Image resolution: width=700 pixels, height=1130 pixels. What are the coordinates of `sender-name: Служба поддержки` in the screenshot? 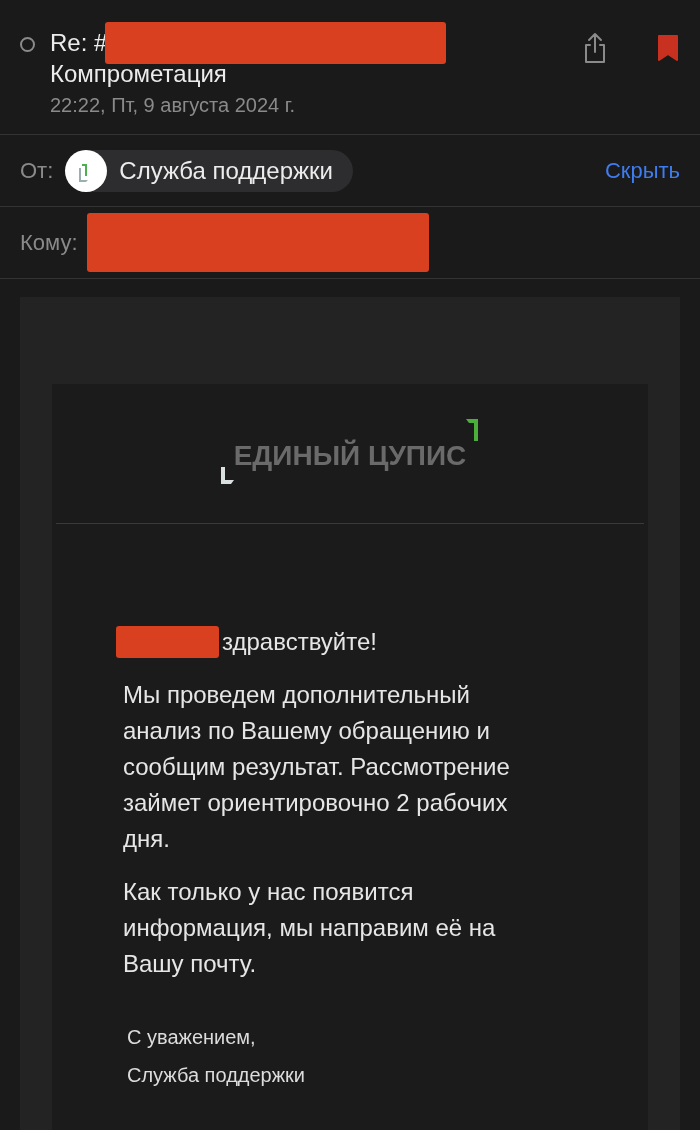 It's located at (226, 170).